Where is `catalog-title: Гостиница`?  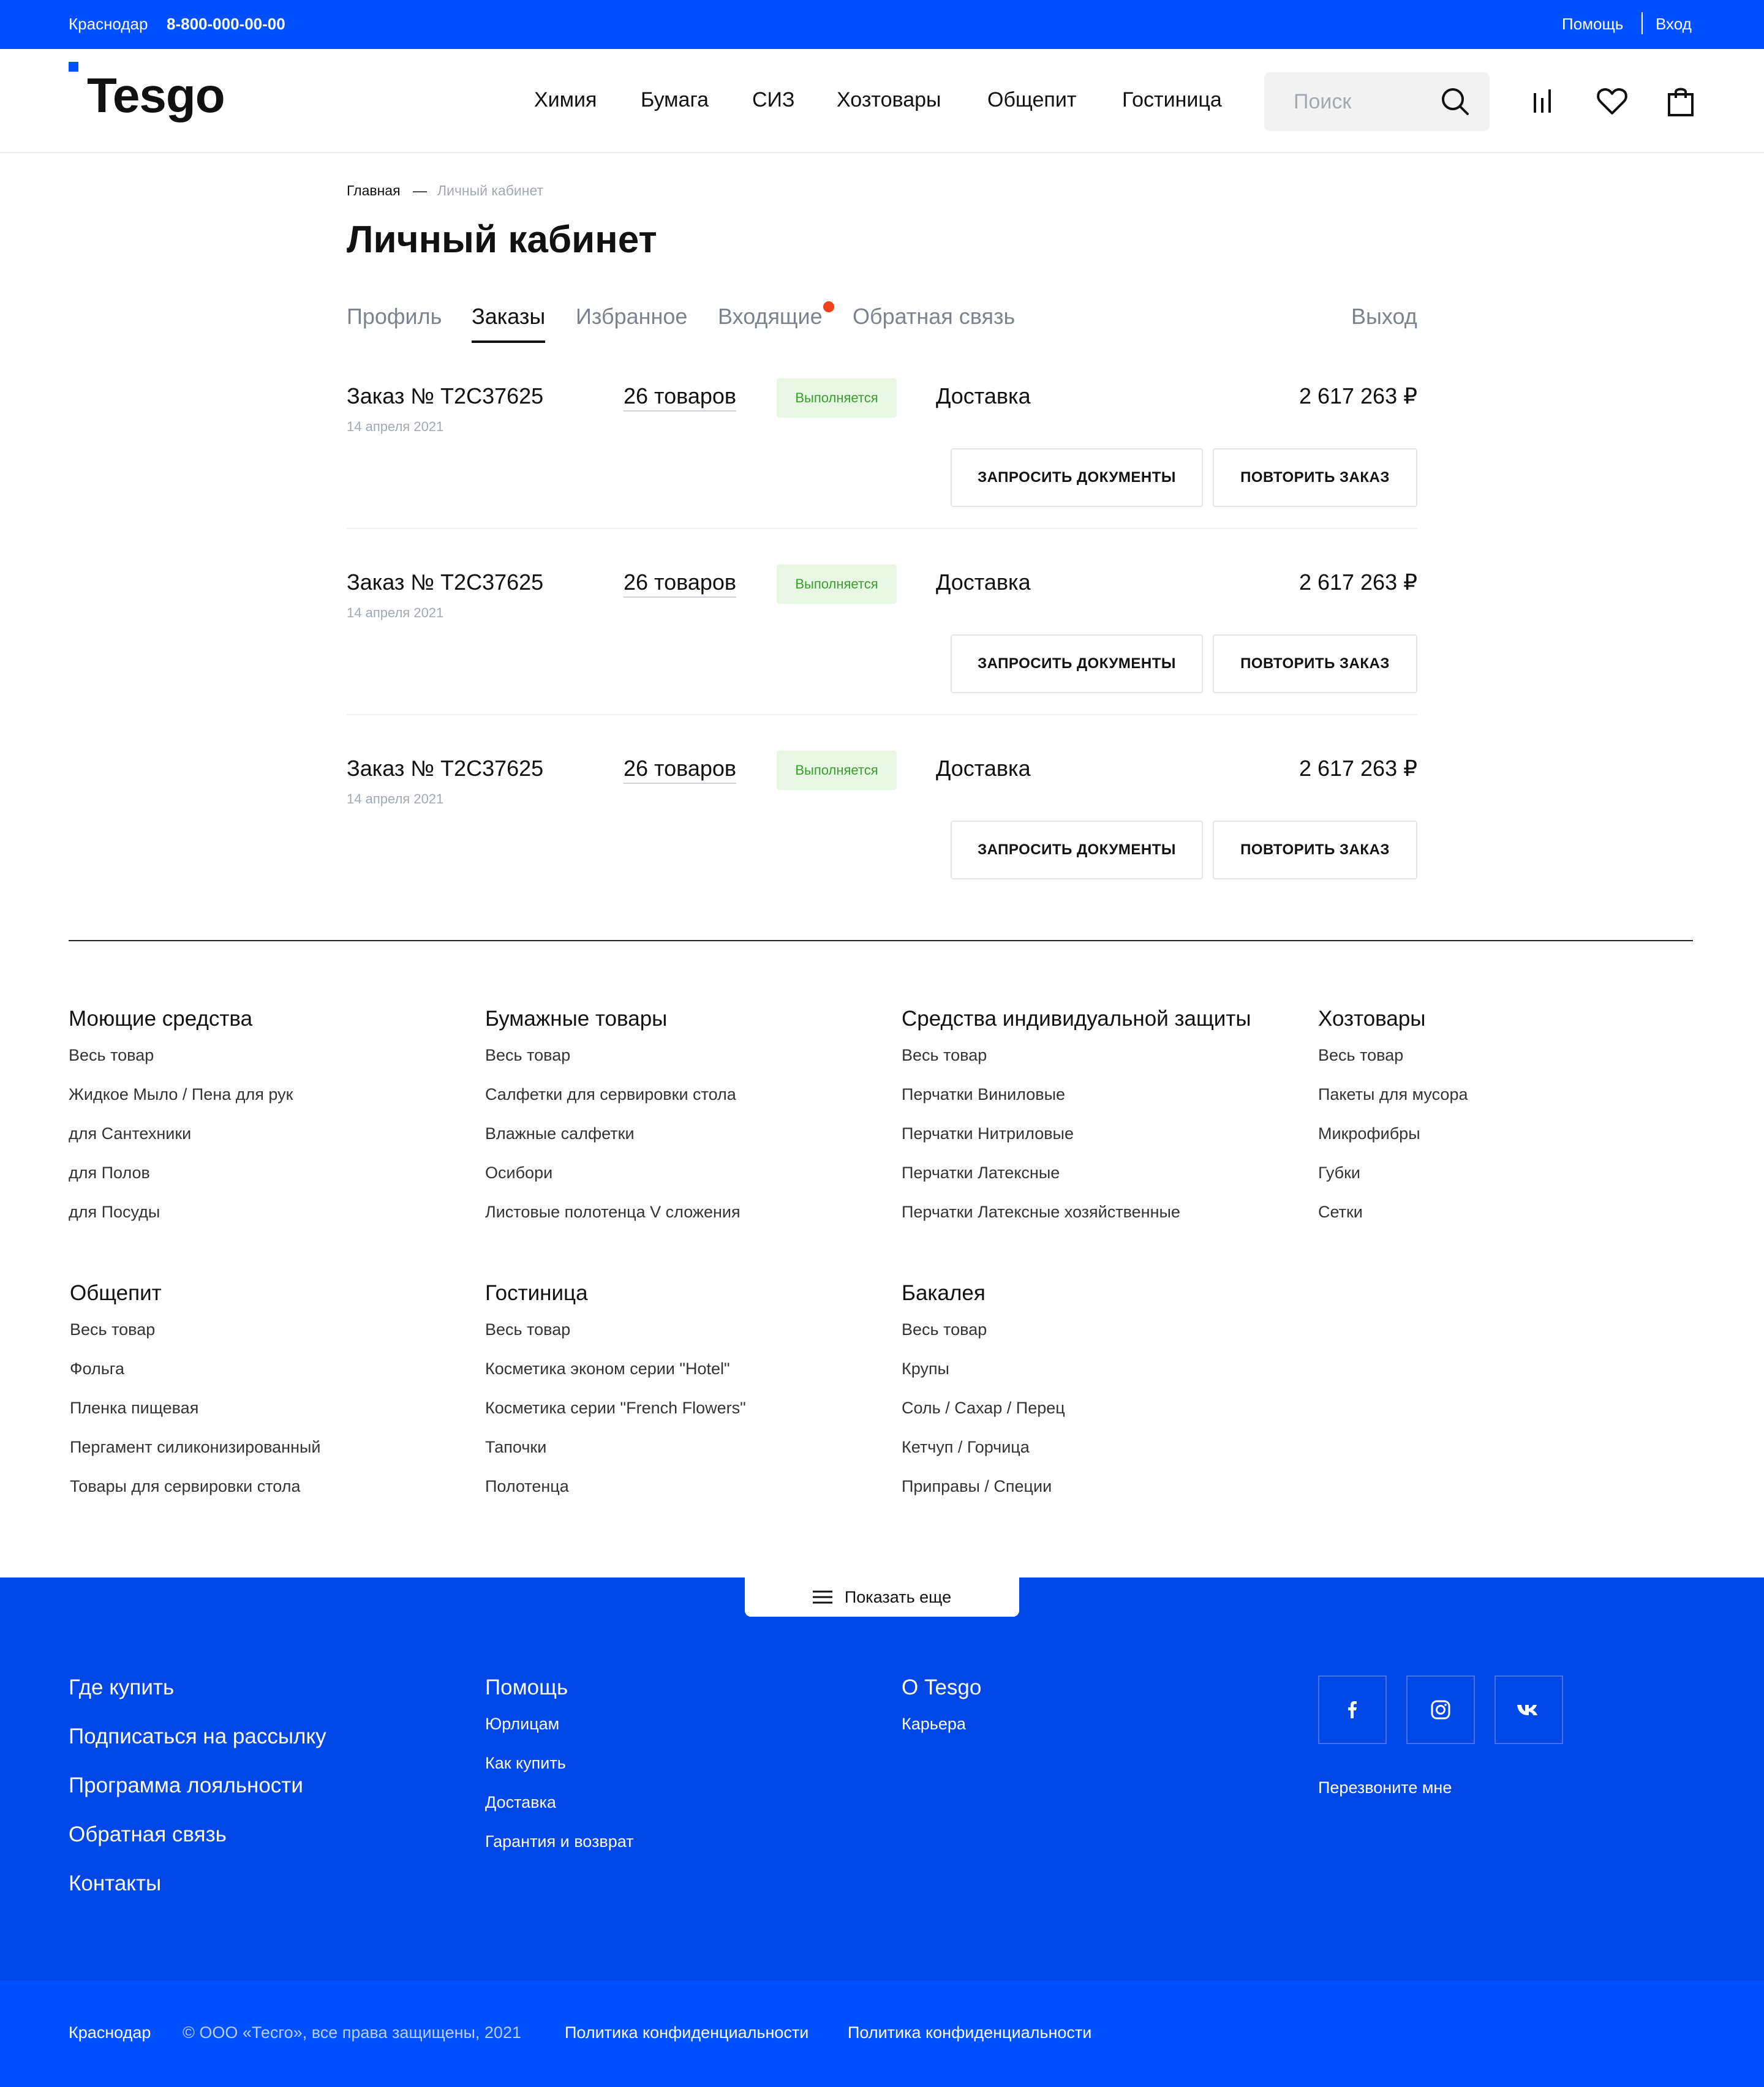
catalog-title: Гостиница is located at coordinates (616, 1294).